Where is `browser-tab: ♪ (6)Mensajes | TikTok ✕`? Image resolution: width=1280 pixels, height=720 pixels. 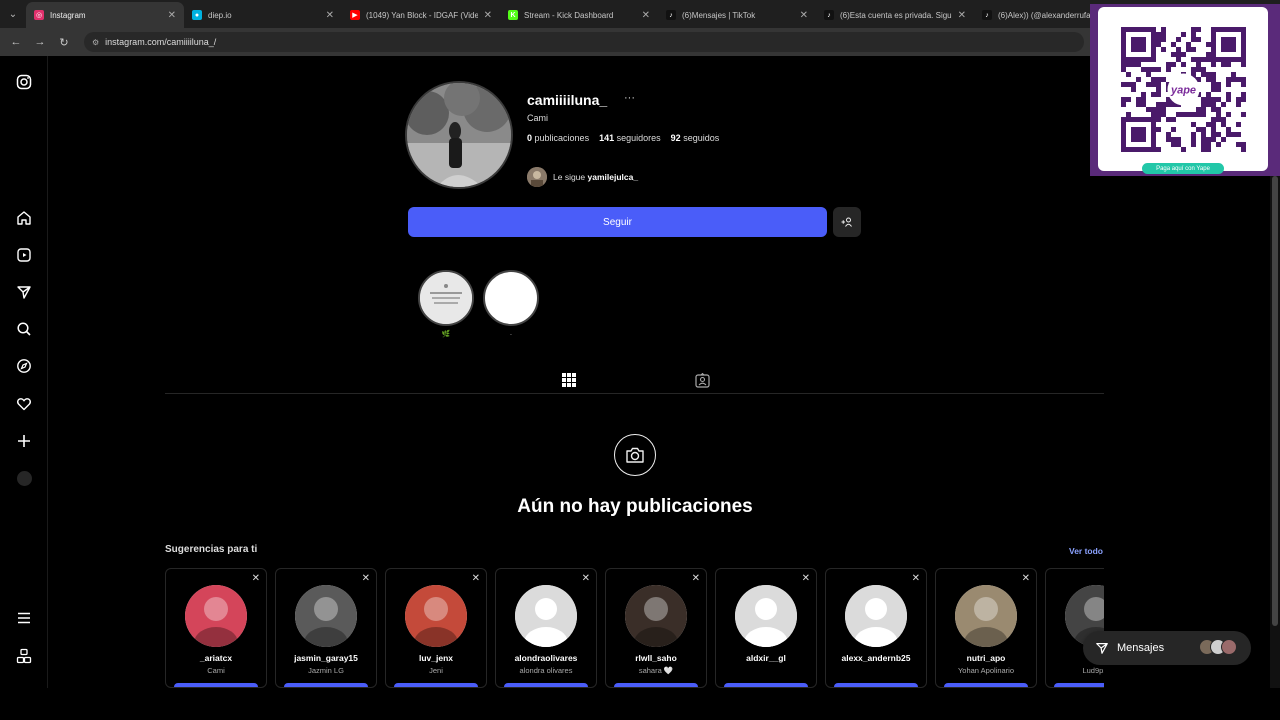 browser-tab: ♪ (6)Mensajes | TikTok ✕ is located at coordinates (737, 15).